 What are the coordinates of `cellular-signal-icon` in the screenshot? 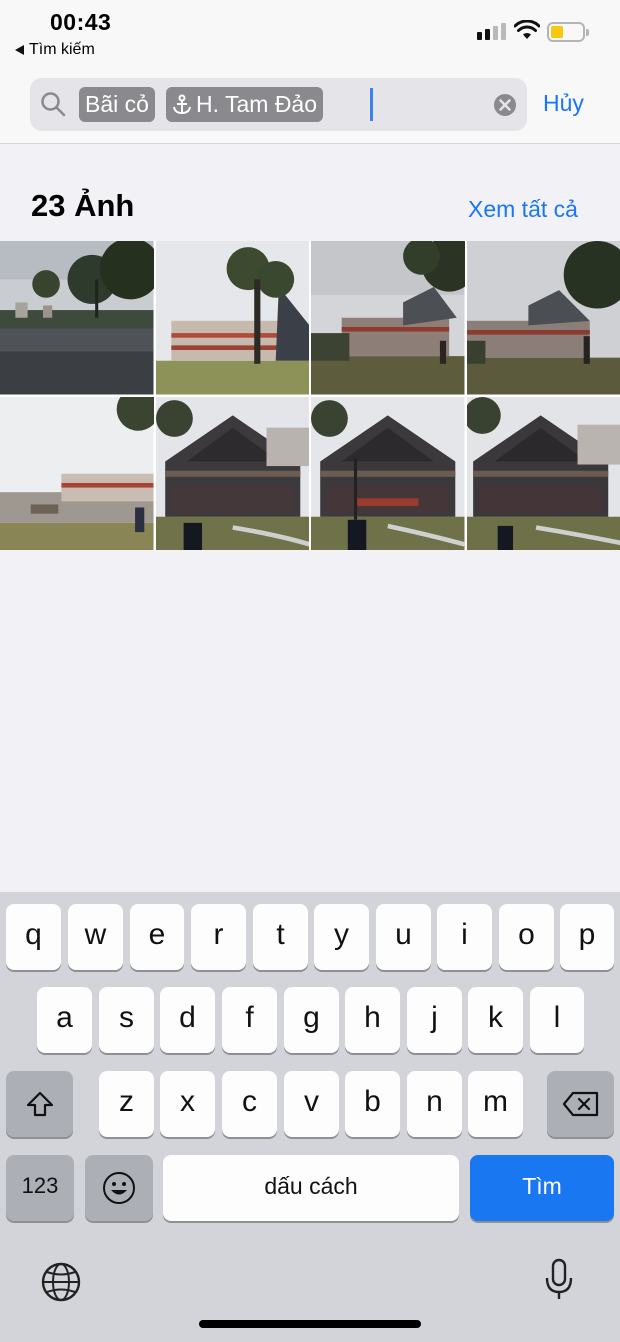 It's located at (491, 31).